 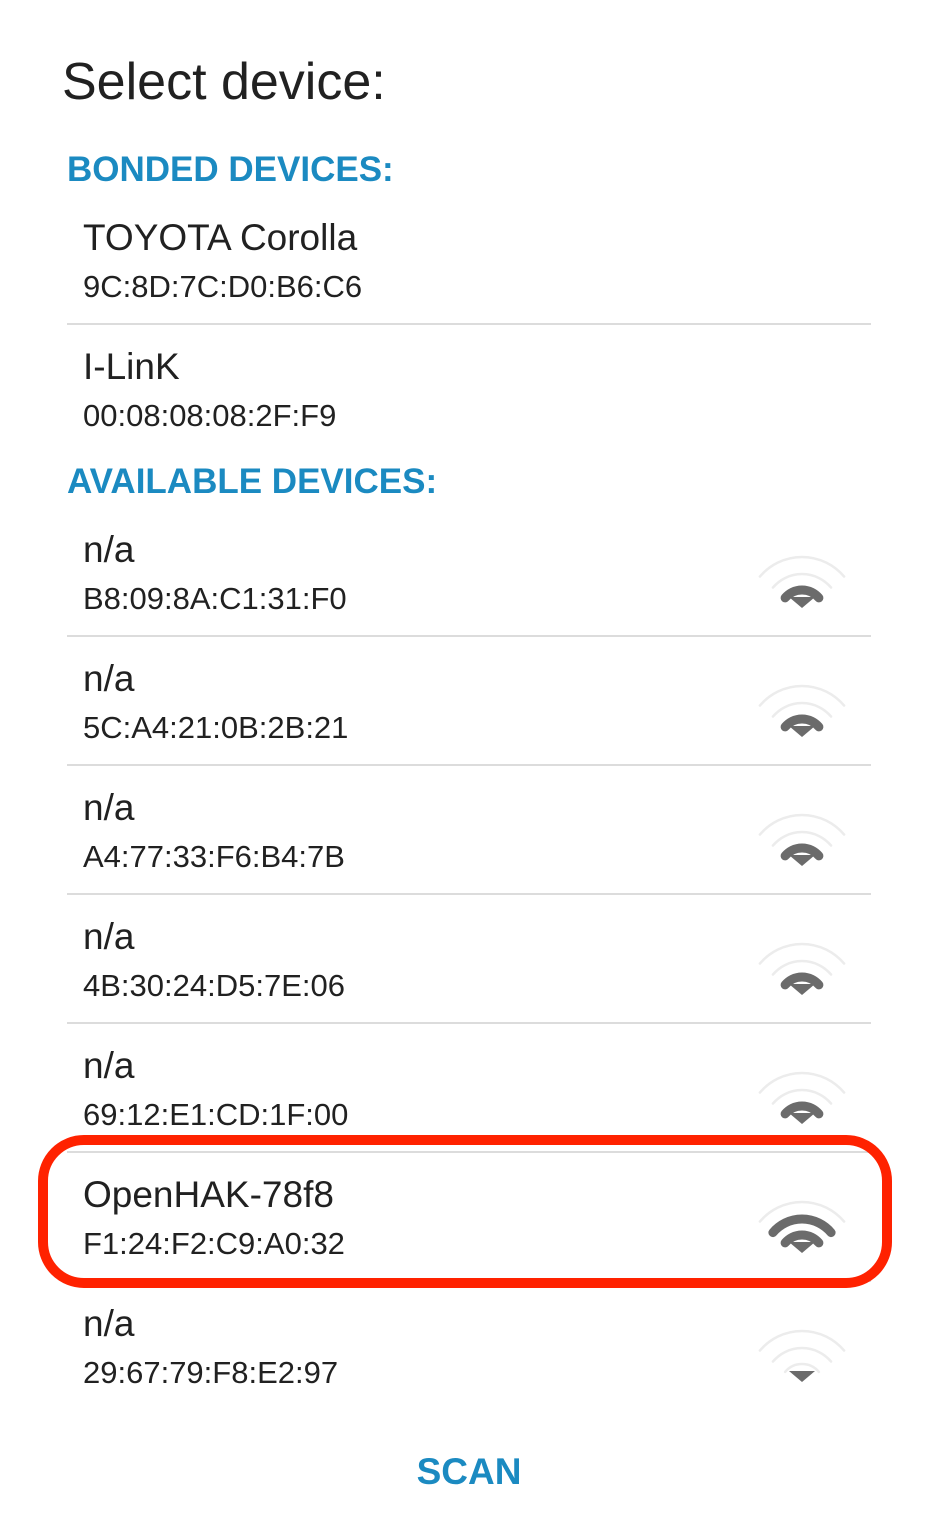 What do you see at coordinates (131, 366) in the screenshot?
I see `device-name: I-LinK` at bounding box center [131, 366].